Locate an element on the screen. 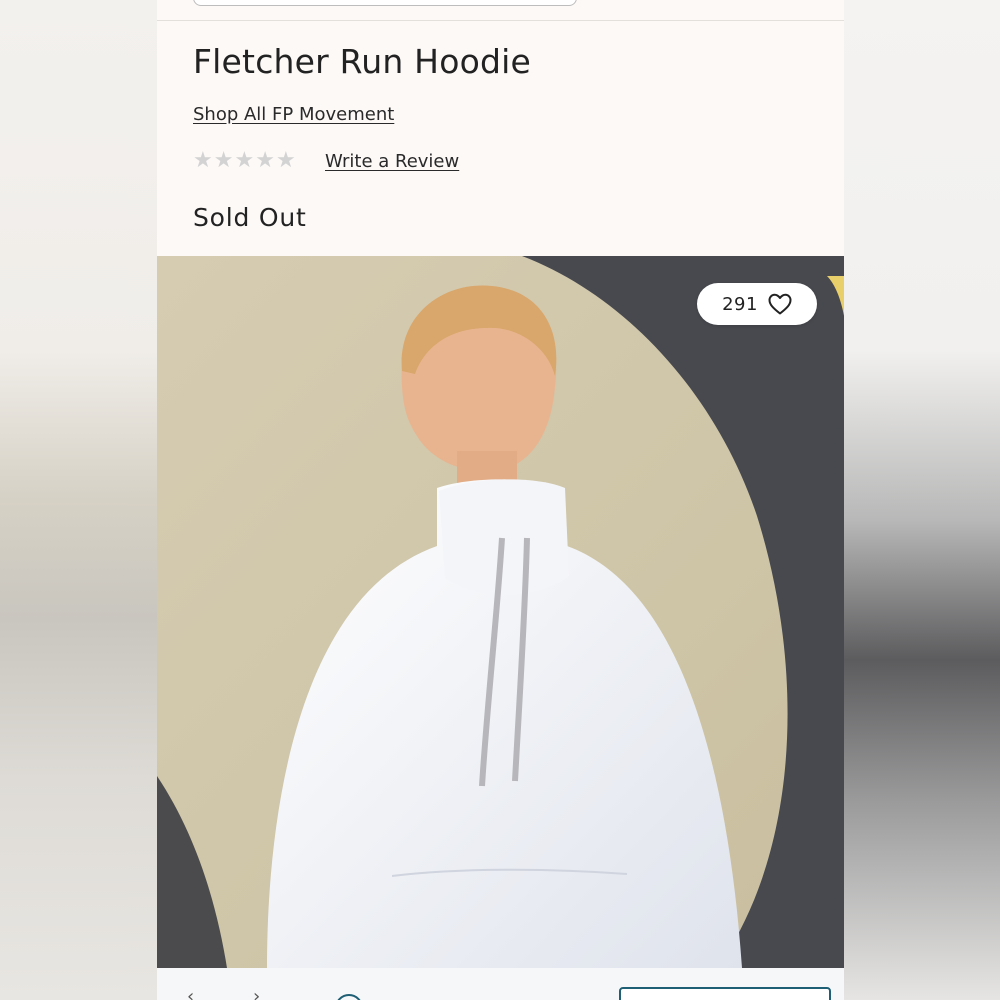 The height and width of the screenshot is (1000, 1000). chevron-left-icon: ‹ is located at coordinates (190, 994).